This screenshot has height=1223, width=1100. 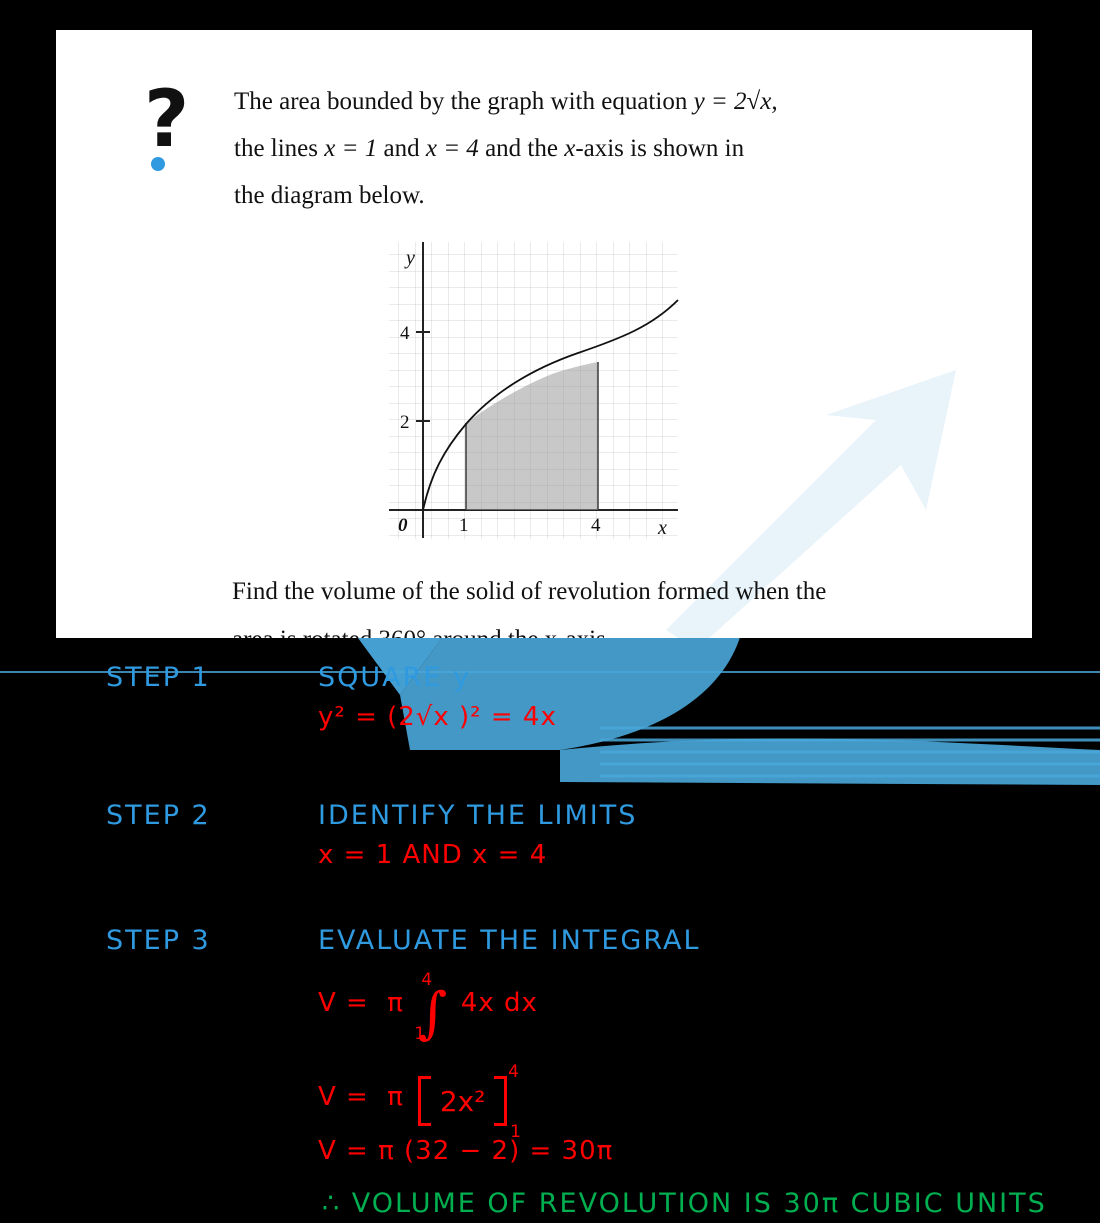 What do you see at coordinates (437, 717) in the screenshot?
I see `step-1-work: y² = (2√x )² = 4x` at bounding box center [437, 717].